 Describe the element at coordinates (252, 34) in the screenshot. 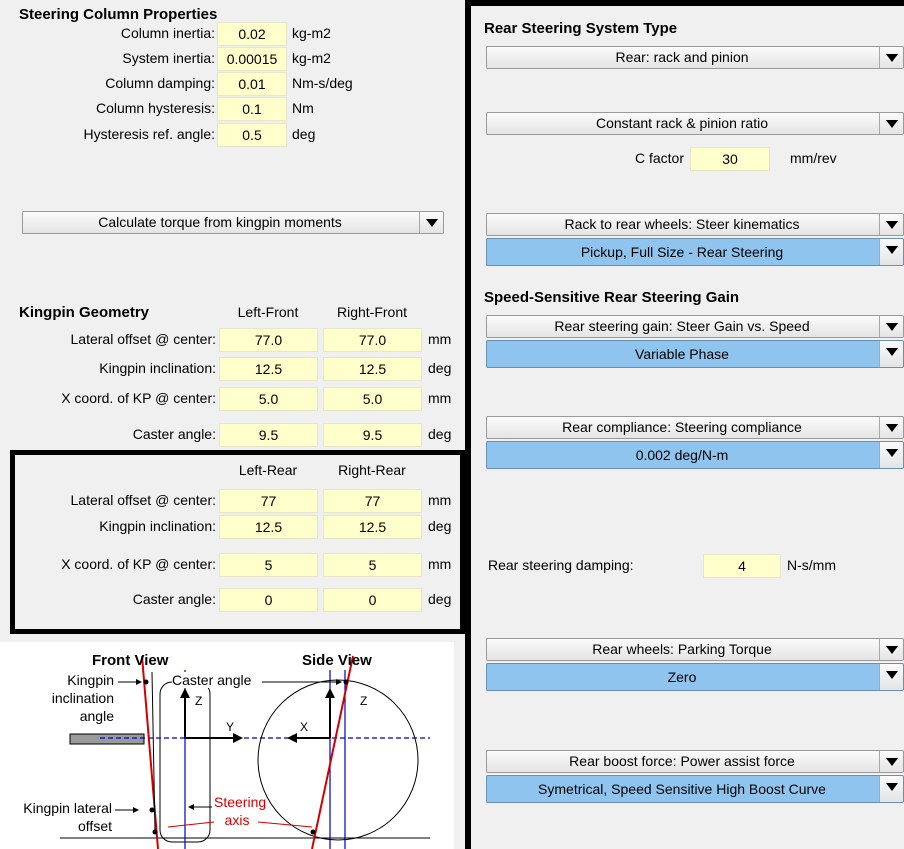

I see `column-inertia-field: 0.02` at that location.